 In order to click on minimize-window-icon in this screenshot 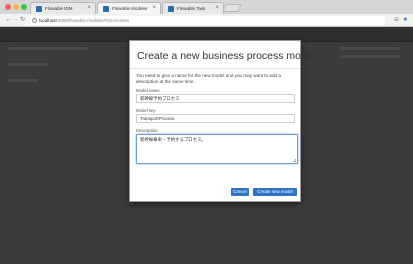, I will do `click(16, 7)`.